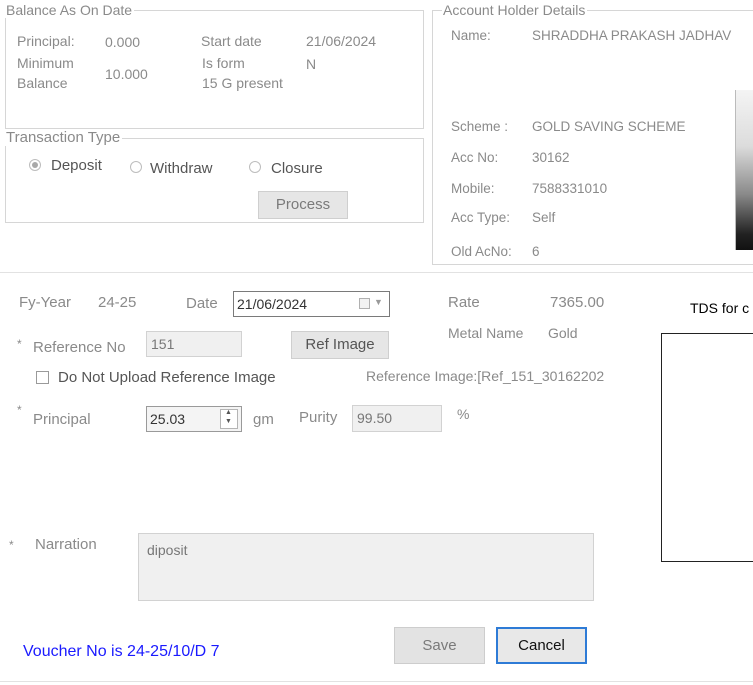  What do you see at coordinates (181, 168) in the screenshot?
I see `withdraw-label: Withdraw` at bounding box center [181, 168].